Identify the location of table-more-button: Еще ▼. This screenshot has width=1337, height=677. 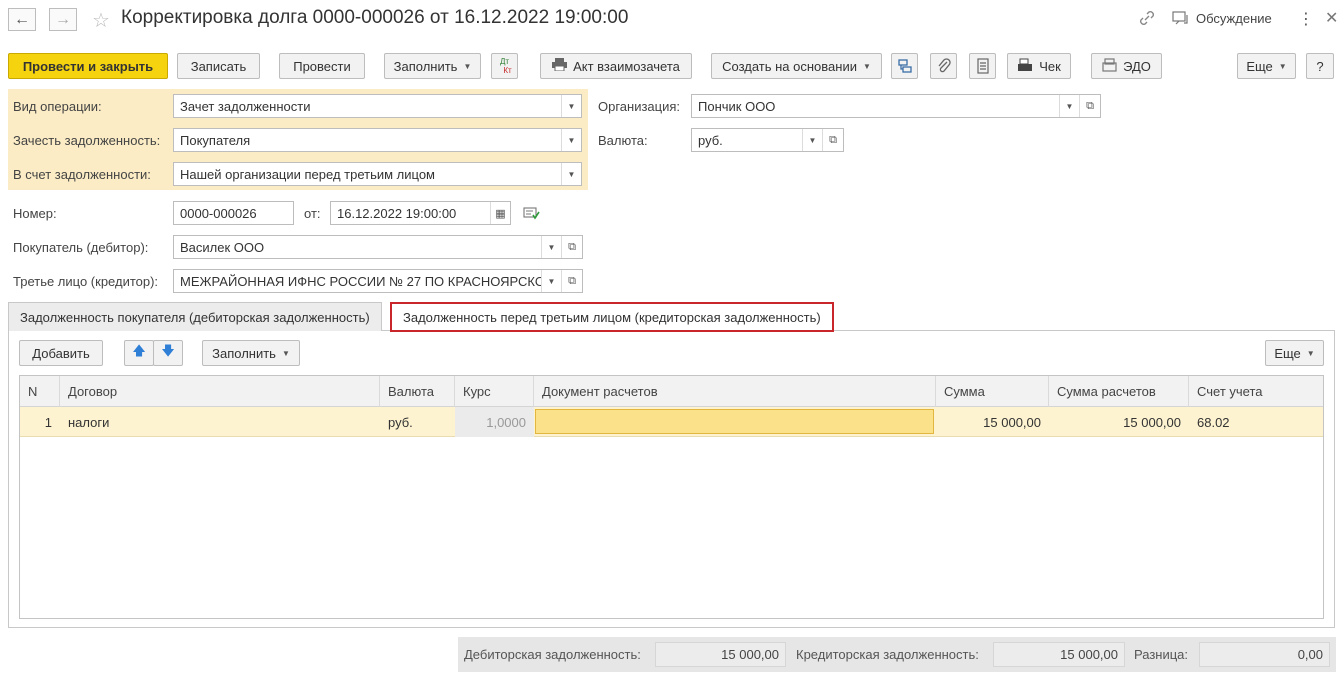
(1294, 353).